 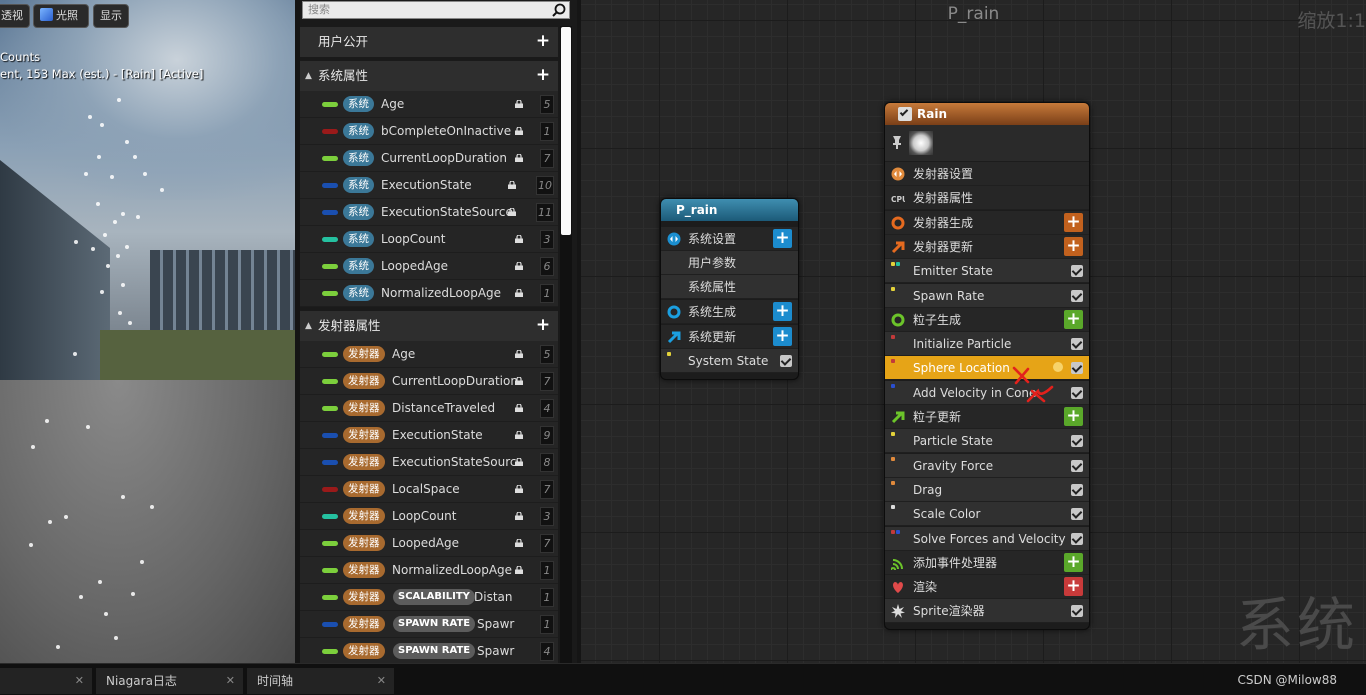 What do you see at coordinates (987, 417) in the screenshot?
I see `stack-row: 粒子更新 +` at bounding box center [987, 417].